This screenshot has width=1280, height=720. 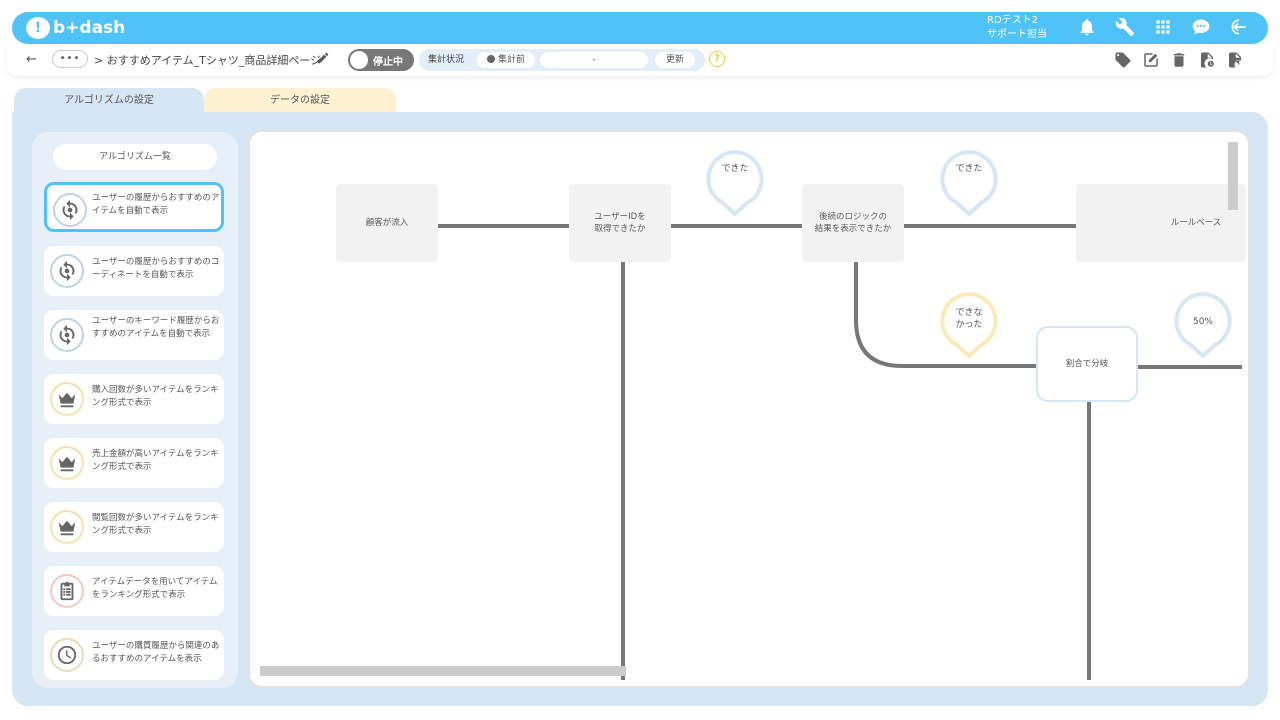 I want to click on pin-percent-split: 50%, so click(x=1203, y=325).